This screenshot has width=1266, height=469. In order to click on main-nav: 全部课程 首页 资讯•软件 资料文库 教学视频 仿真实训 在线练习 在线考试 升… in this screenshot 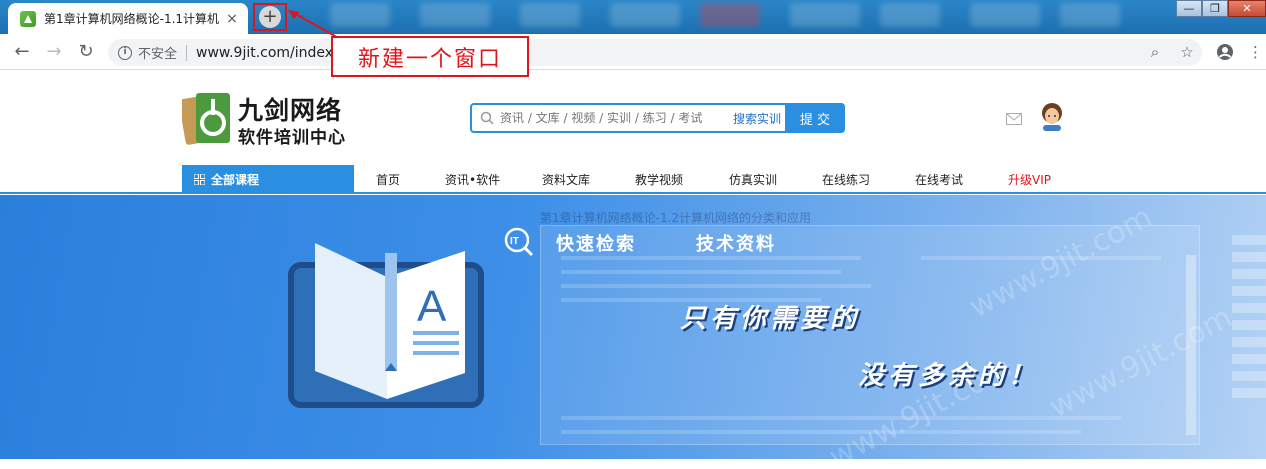, I will do `click(633, 179)`.